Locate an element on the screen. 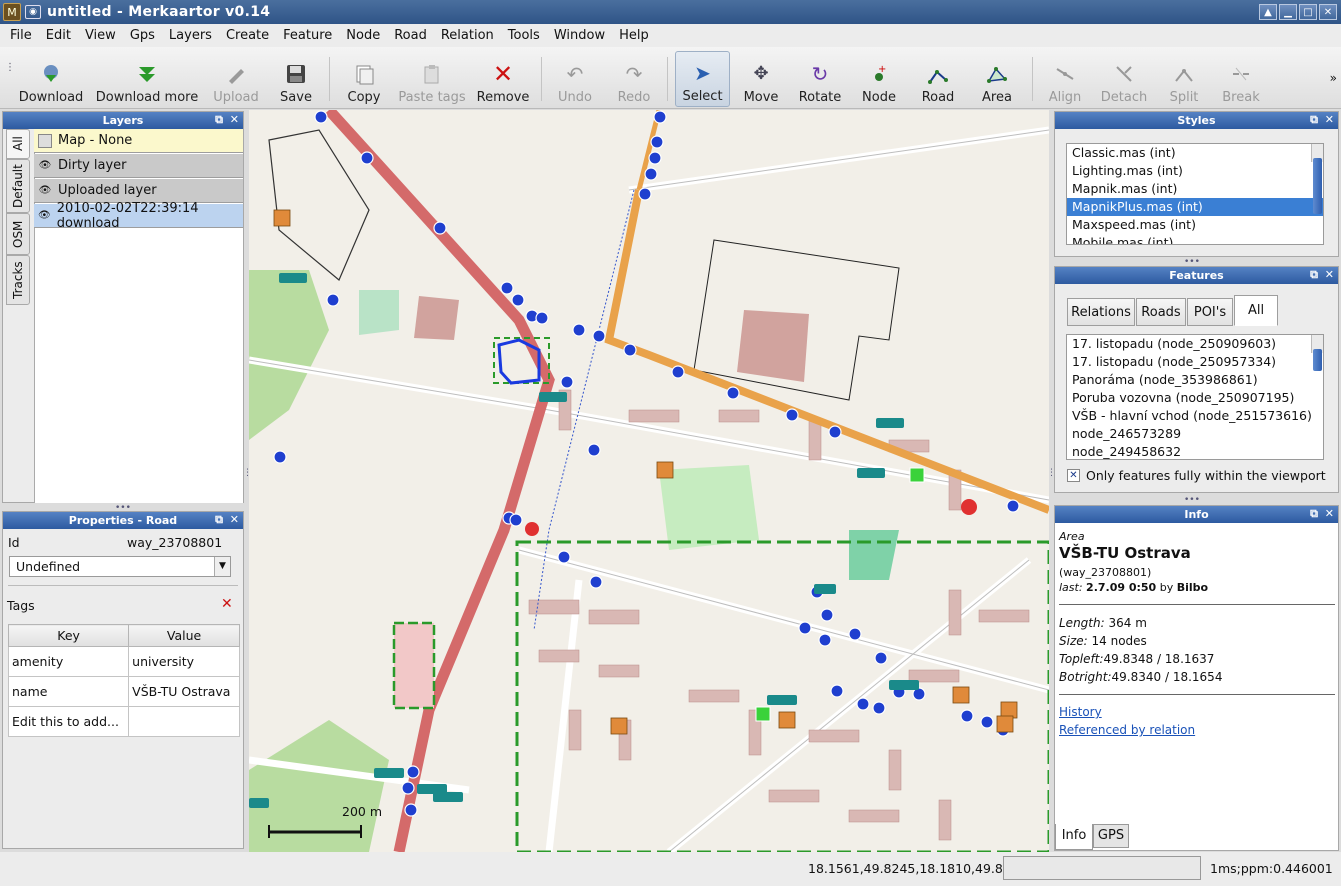 This screenshot has width=1341, height=886. info-tab-info: Info is located at coordinates (1074, 837).